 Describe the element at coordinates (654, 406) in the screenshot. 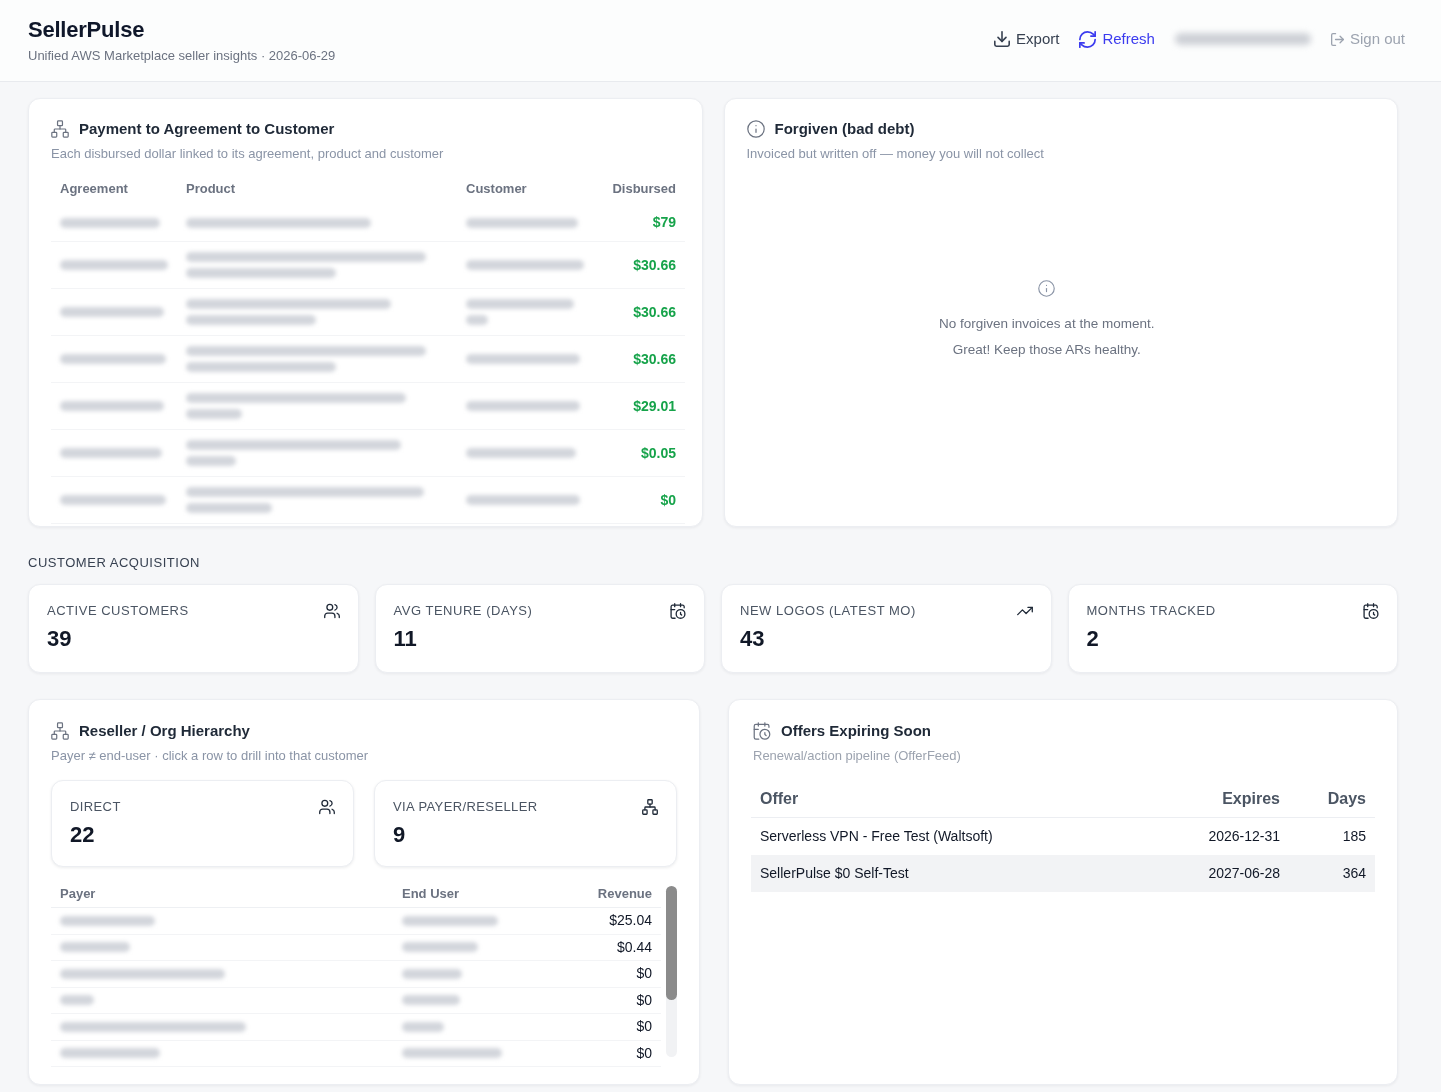

I see `table-cell-text: $29.01` at that location.